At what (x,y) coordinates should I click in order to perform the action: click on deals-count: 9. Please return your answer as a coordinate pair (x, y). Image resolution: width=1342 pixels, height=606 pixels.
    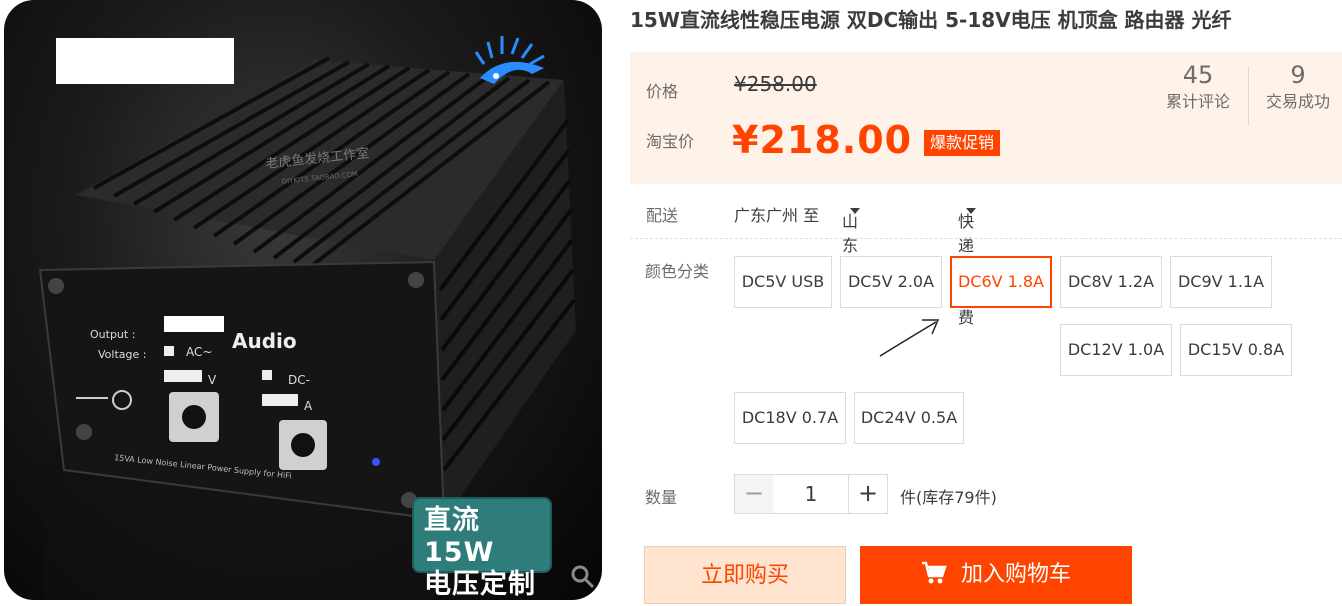
    Looking at the image, I should click on (1298, 75).